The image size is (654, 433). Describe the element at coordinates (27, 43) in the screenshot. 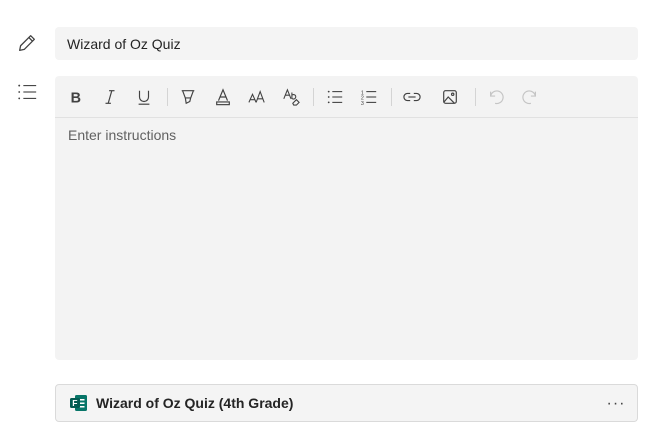

I see `pencil-icon` at that location.